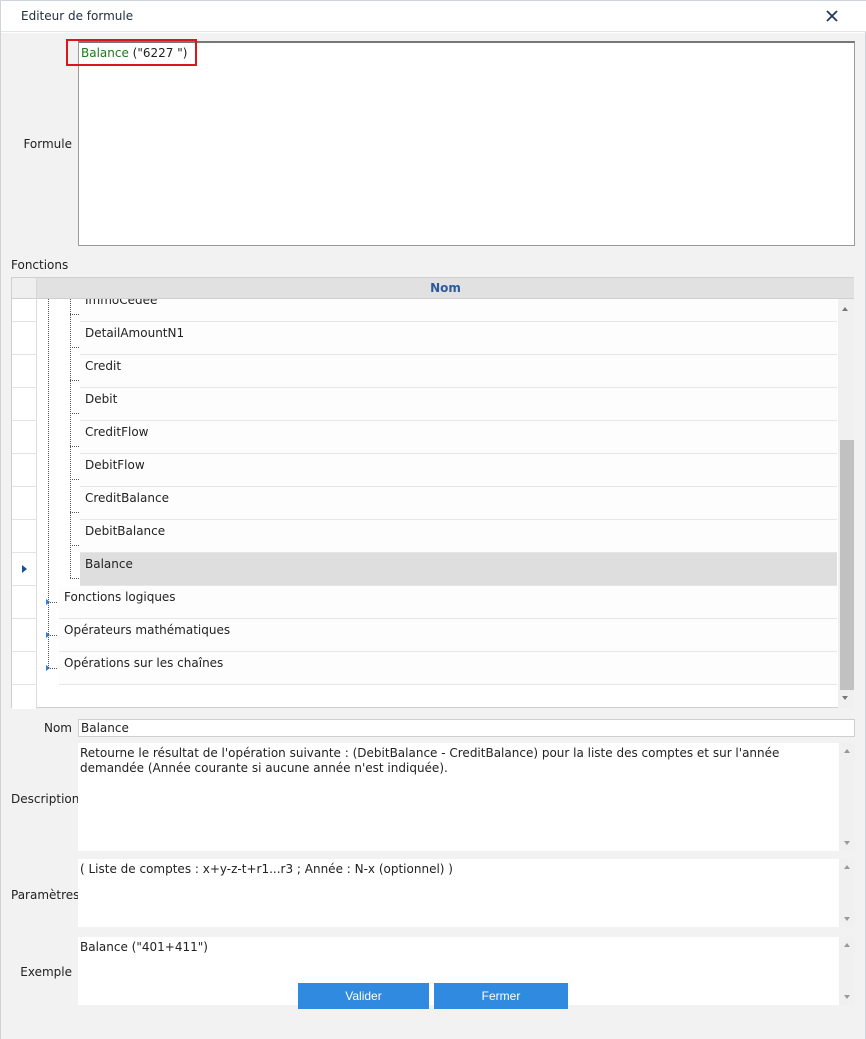 The width and height of the screenshot is (866, 1039). I want to click on description-scrollbar, so click(847, 797).